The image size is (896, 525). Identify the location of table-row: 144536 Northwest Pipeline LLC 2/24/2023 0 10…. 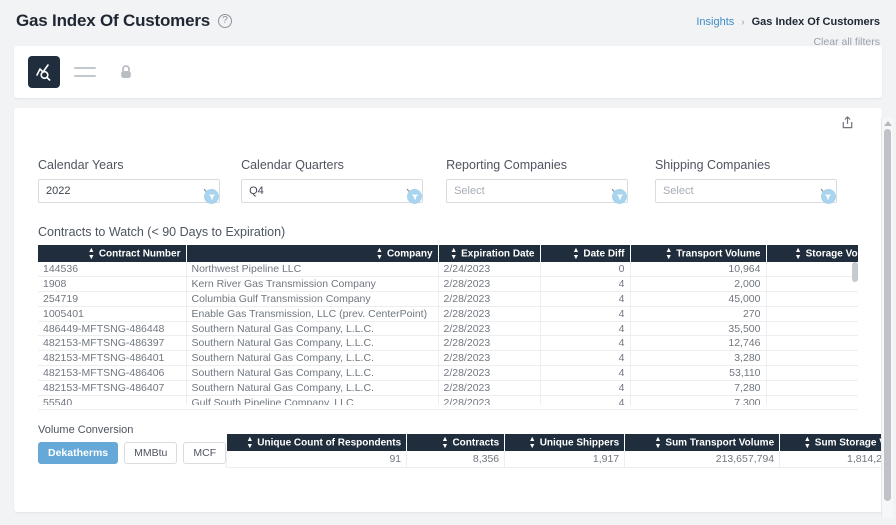
(448, 270).